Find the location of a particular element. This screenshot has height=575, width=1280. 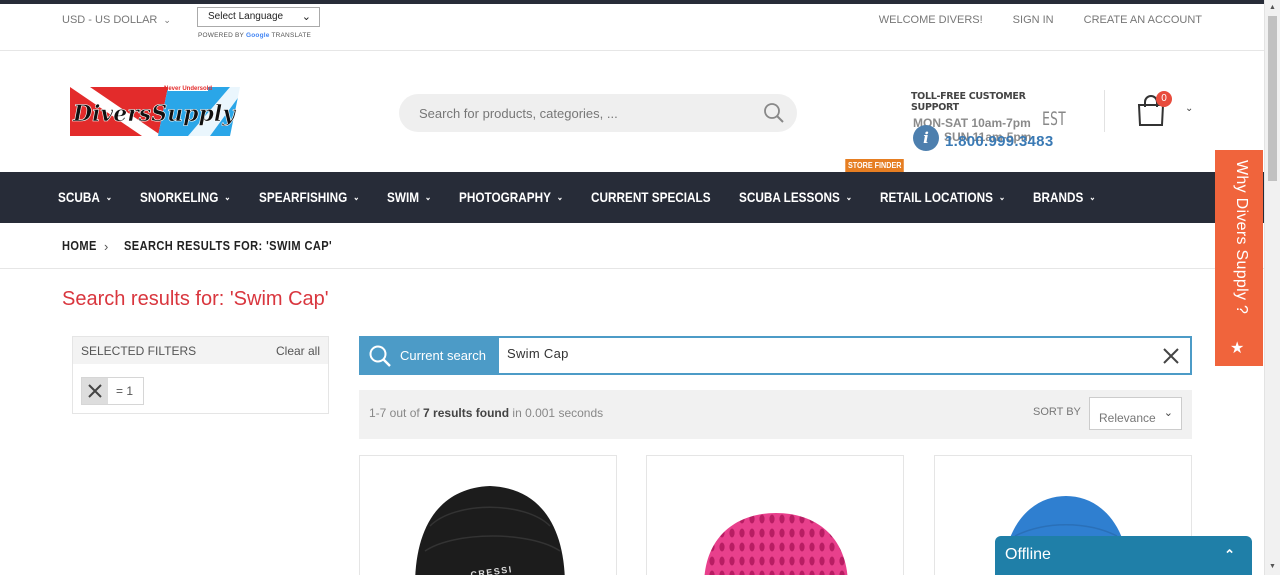

breadcrumb-current: SEARCH RESULTS FOR: 'SWIM CAP' is located at coordinates (228, 245).